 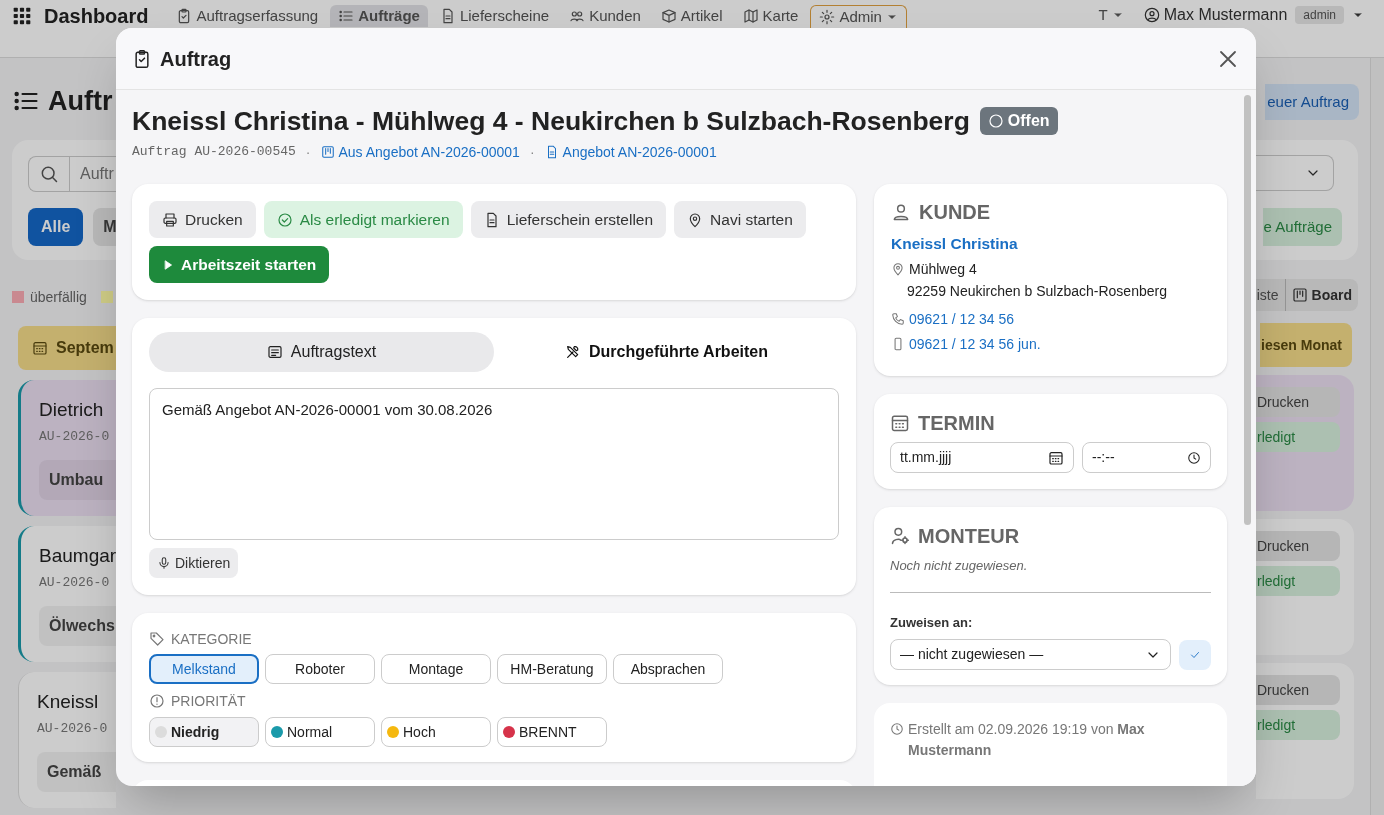 What do you see at coordinates (321, 352) in the screenshot?
I see `tab: Auftragstext` at bounding box center [321, 352].